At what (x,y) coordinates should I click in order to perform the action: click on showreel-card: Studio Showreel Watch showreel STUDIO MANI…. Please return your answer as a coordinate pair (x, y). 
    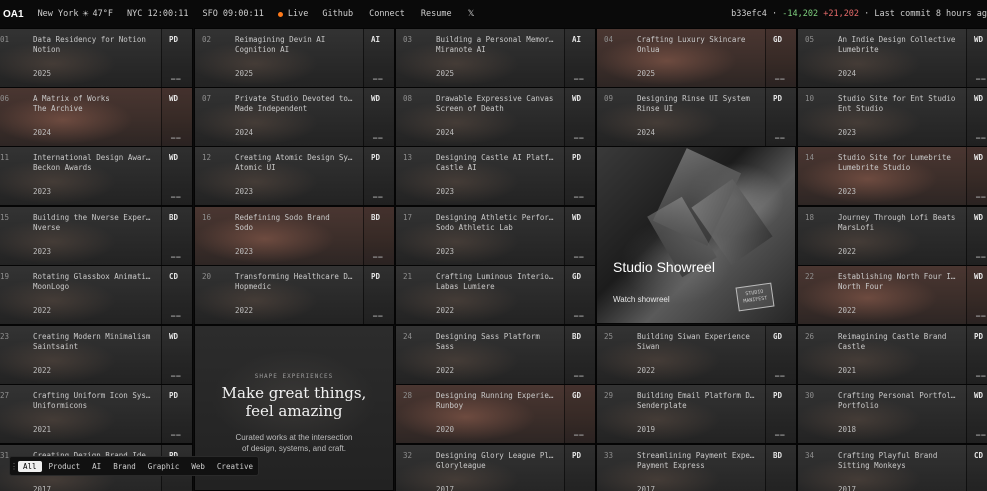
    Looking at the image, I should click on (696, 235).